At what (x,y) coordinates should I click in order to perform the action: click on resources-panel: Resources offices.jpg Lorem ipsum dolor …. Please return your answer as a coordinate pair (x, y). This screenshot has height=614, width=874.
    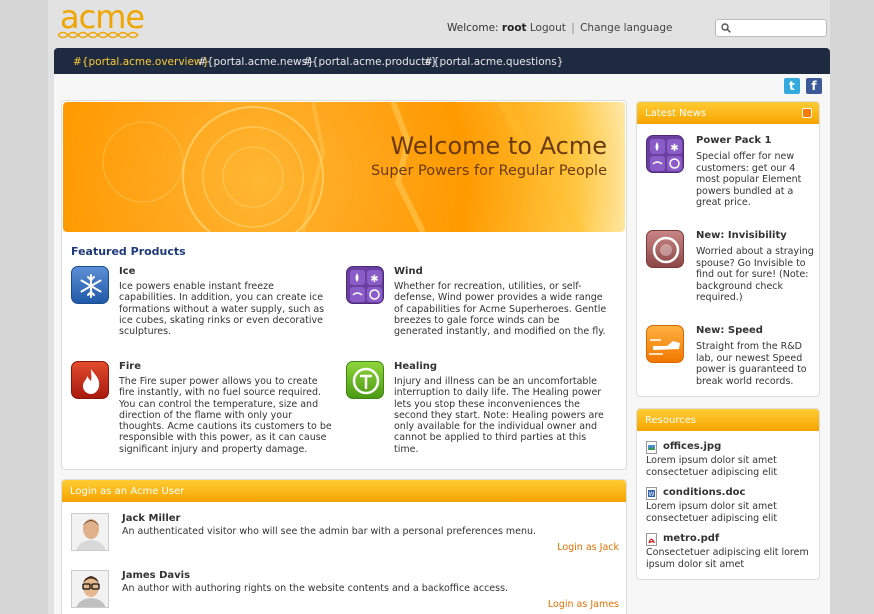
    Looking at the image, I should click on (728, 494).